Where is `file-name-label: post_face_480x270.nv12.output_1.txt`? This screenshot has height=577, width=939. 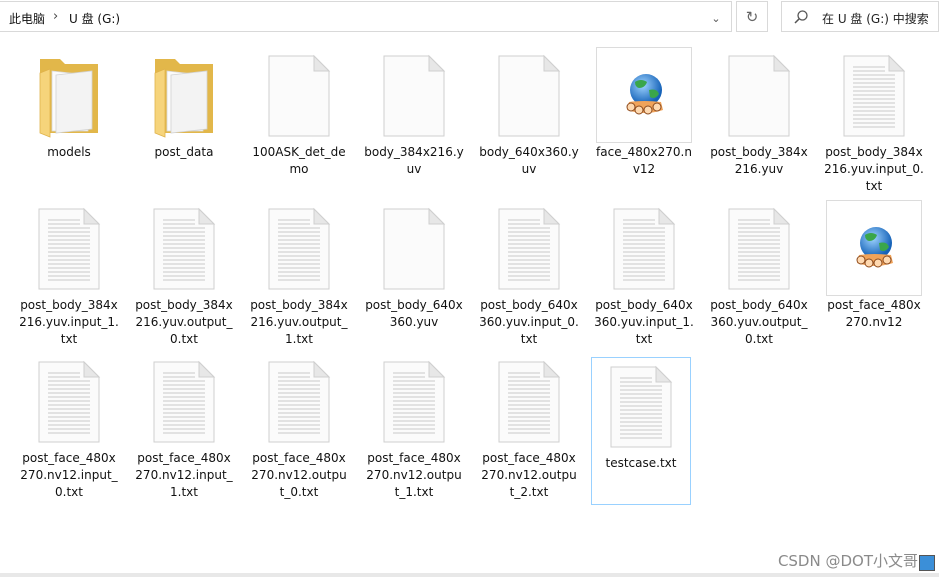 file-name-label: post_face_480x270.nv12.output_1.txt is located at coordinates (414, 475).